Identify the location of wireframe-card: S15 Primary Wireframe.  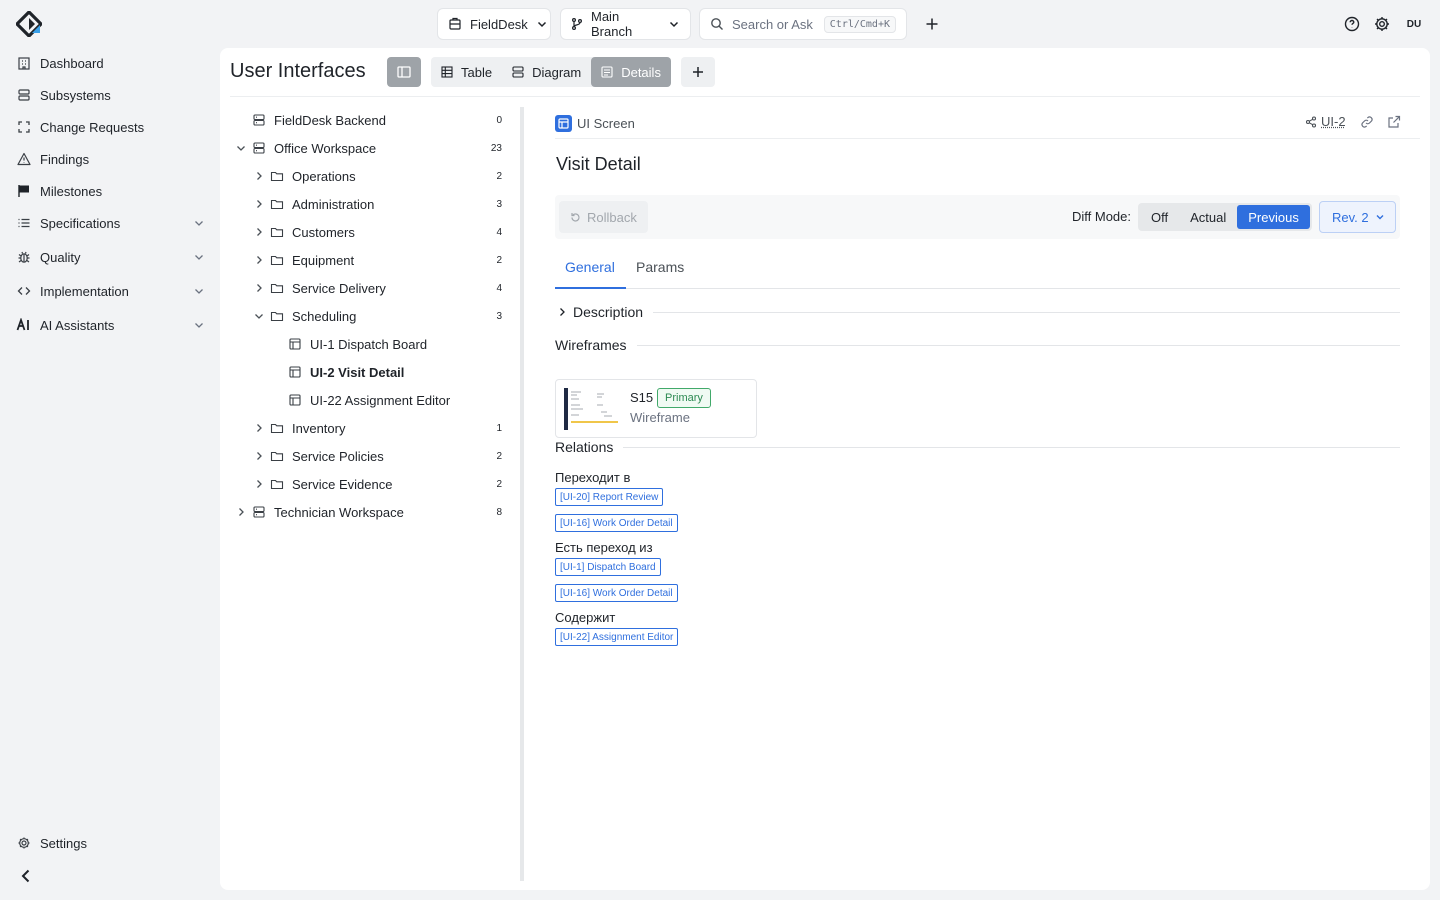
(656, 408).